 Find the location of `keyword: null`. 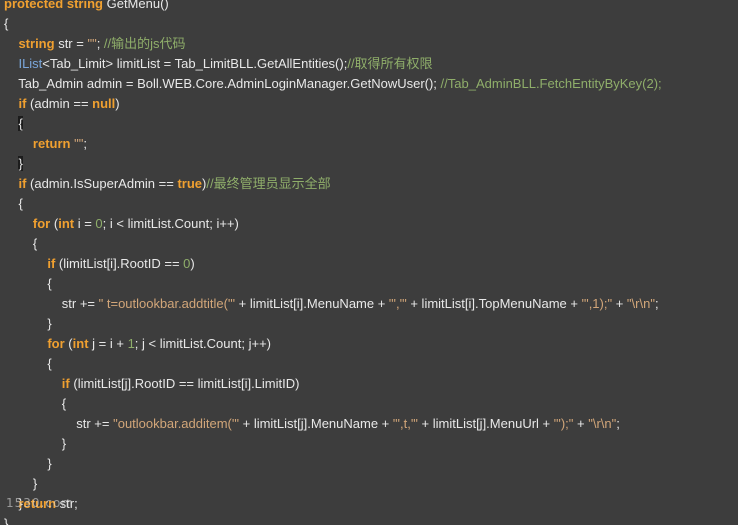

keyword: null is located at coordinates (104, 103).